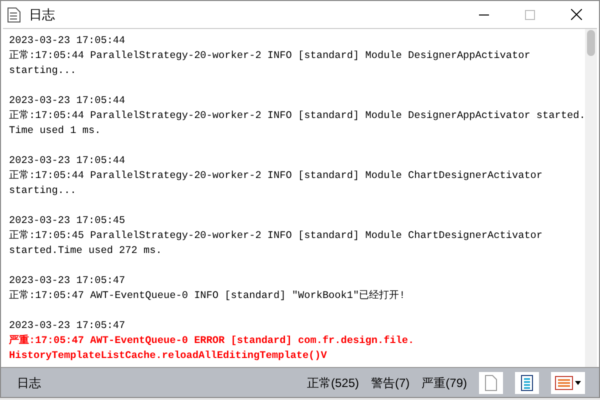 The height and width of the screenshot is (400, 600). What do you see at coordinates (211, 349) in the screenshot?
I see `log-message: 严重:17:05:47 AWT-EventQueue-0 ERROR [standard] com.fr.design.file. HistoryTemplateListCache.reloadAllEditingTemplate()V` at bounding box center [211, 349].